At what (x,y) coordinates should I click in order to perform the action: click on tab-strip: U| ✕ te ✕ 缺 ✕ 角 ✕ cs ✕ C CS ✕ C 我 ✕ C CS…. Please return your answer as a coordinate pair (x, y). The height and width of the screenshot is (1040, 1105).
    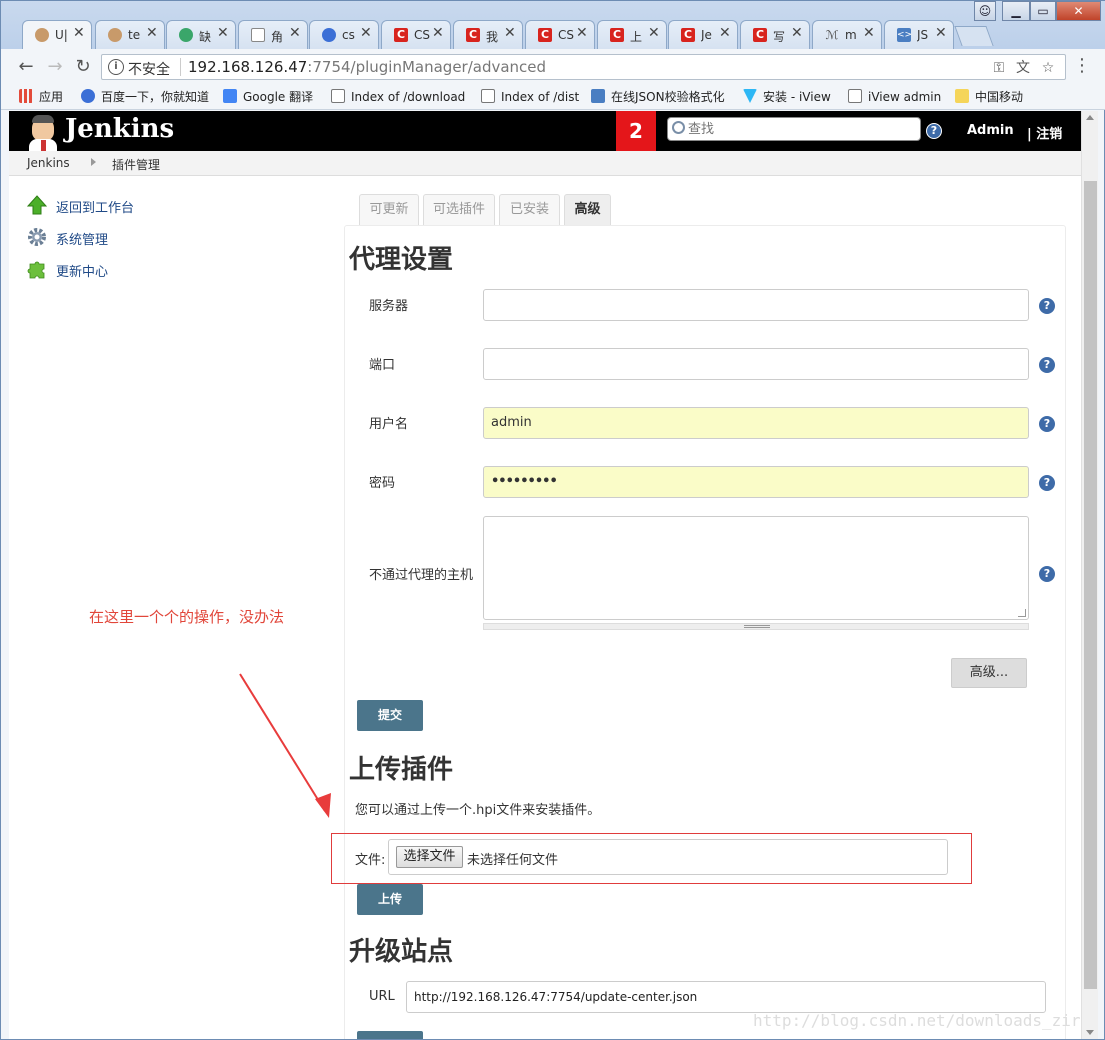
    Looking at the image, I should click on (553, 25).